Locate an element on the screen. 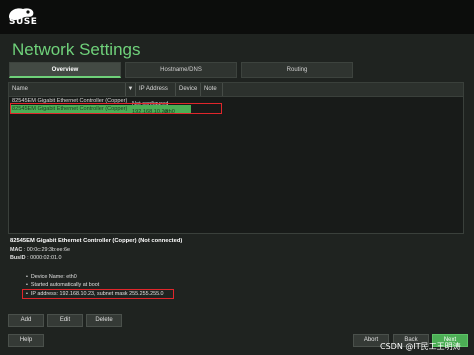 The width and height of the screenshot is (474, 355). column-header-name: Name is located at coordinates (67, 89).